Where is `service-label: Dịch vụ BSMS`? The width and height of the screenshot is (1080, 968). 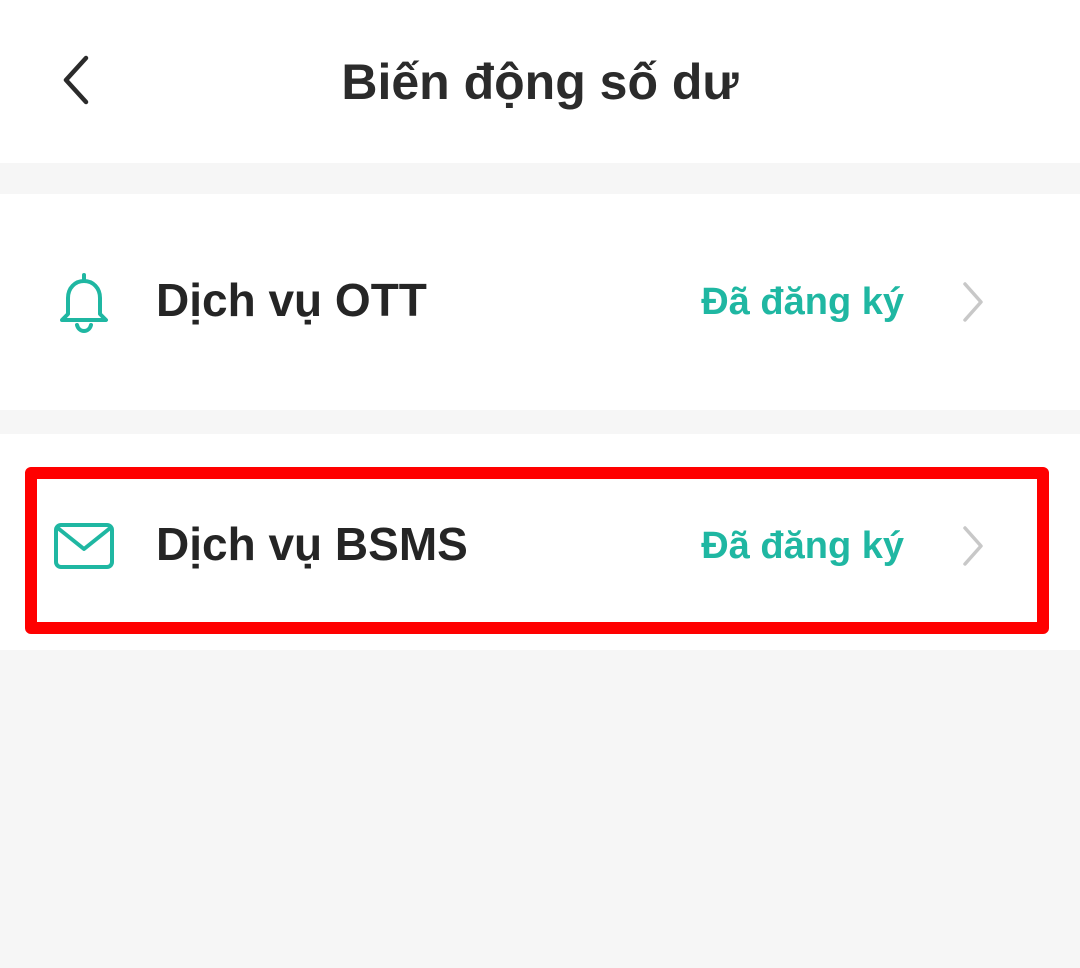
service-label: Dịch vụ BSMS is located at coordinates (312, 544).